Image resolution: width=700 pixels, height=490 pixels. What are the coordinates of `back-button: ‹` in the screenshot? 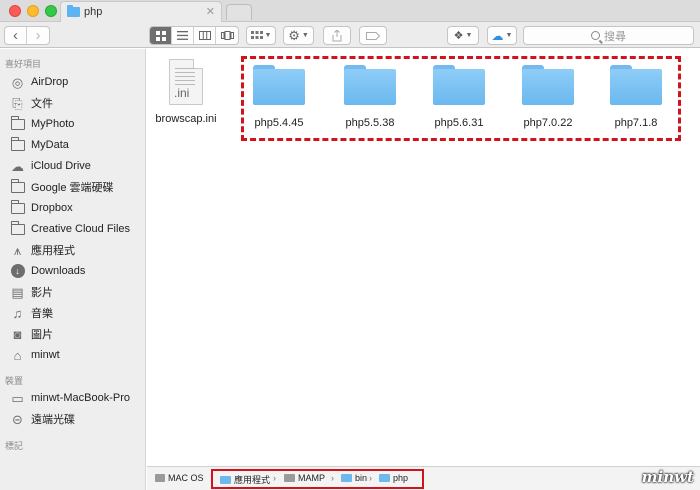 It's located at (16, 35).